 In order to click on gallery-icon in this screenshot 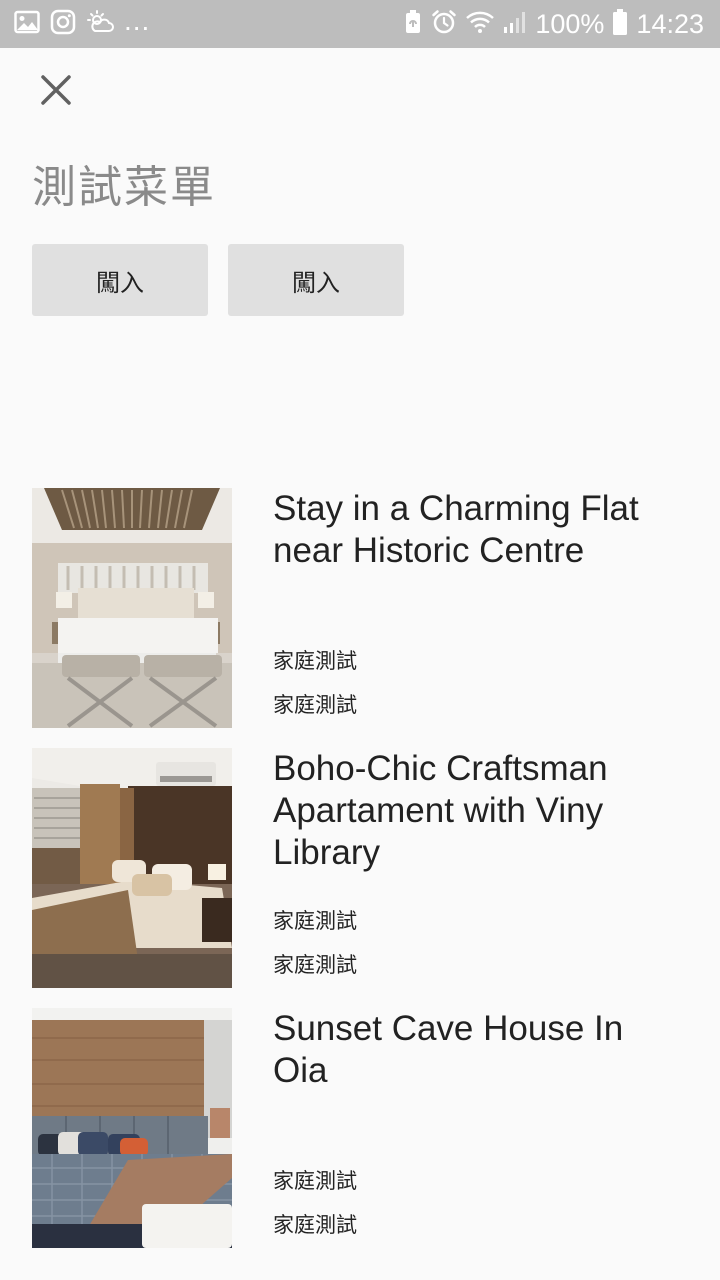, I will do `click(27, 24)`.